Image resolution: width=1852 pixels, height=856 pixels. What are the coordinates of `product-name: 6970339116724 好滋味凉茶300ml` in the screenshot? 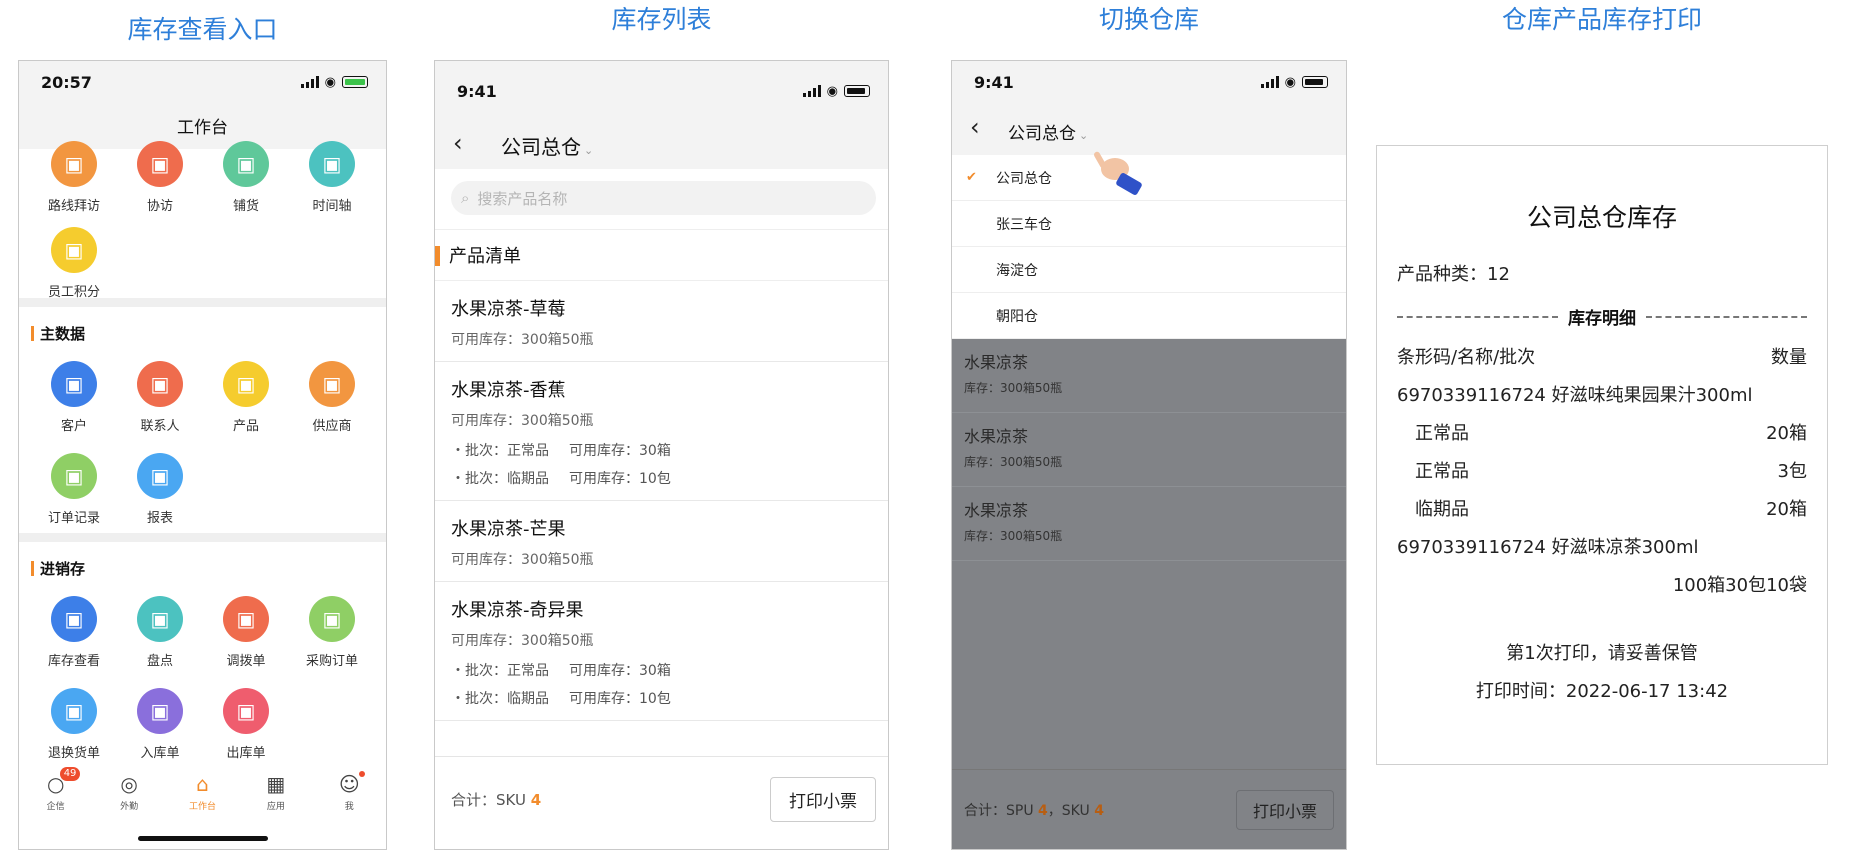 It's located at (1548, 547).